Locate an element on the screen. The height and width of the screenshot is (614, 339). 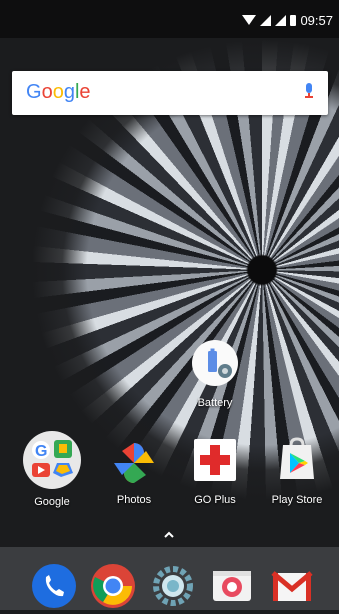
battery-app-icon is located at coordinates (215, 363).